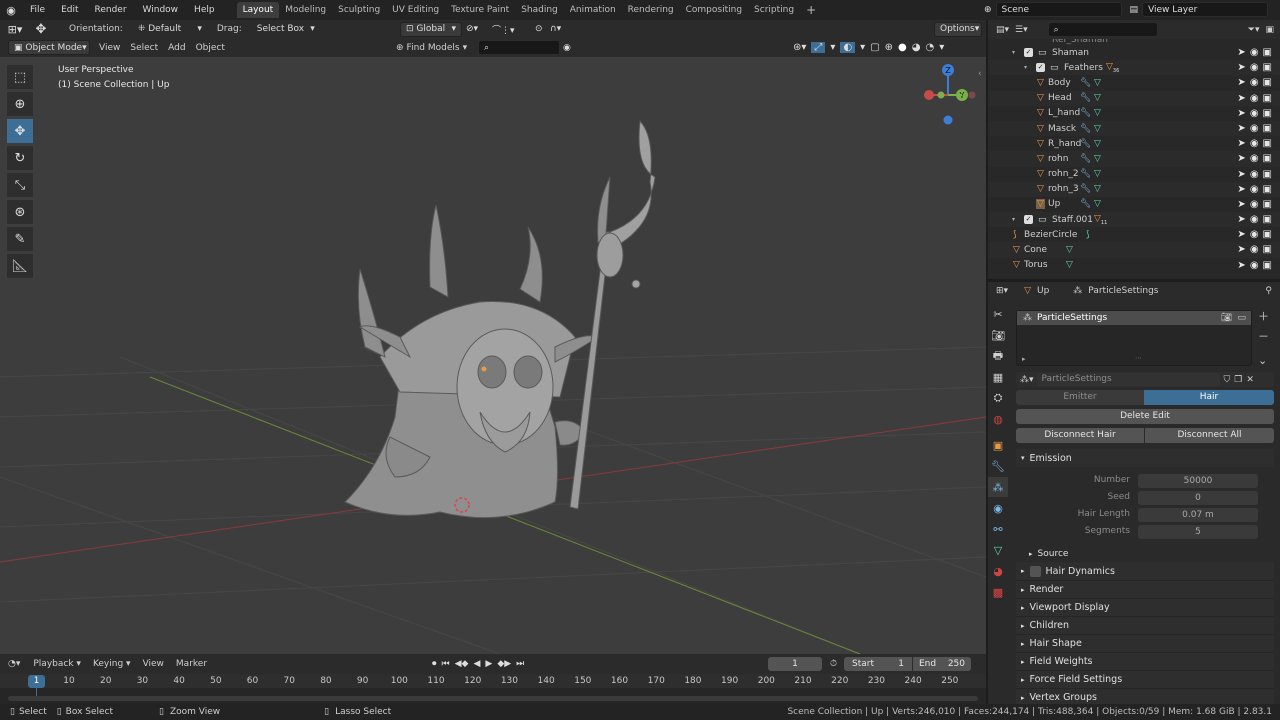 This screenshot has width=1280, height=720. I want to click on physics-tab-icon: ◉, so click(998, 508).